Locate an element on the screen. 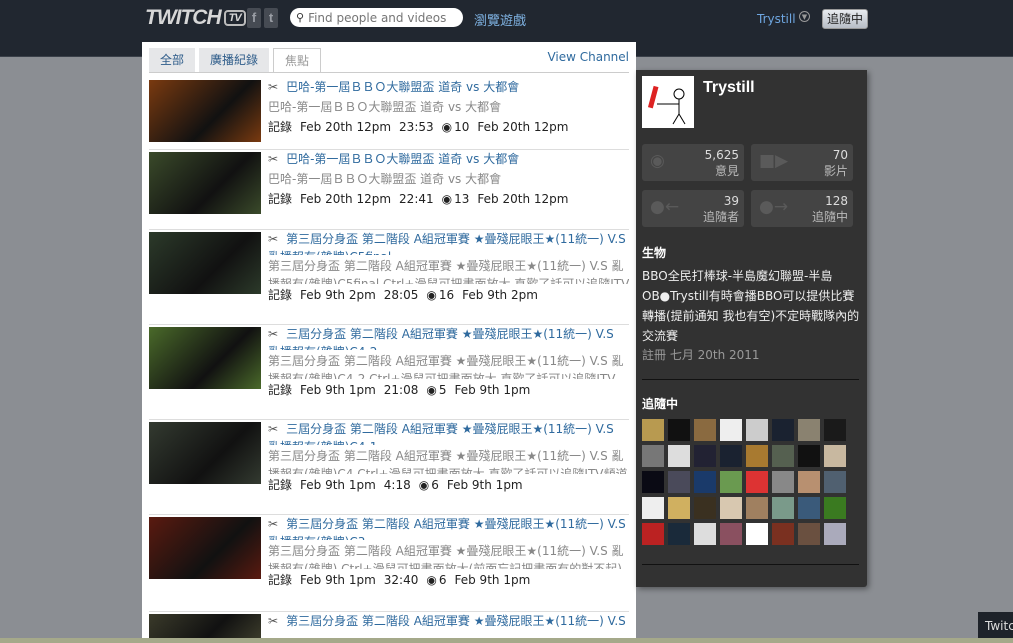 This screenshot has width=1013, height=643. video-row: ✂ 第三屆分身盃 第二階段 A組冠軍賽 ★曡殘屁眼王★(11統一) V.S is located at coordinates (389, 626).